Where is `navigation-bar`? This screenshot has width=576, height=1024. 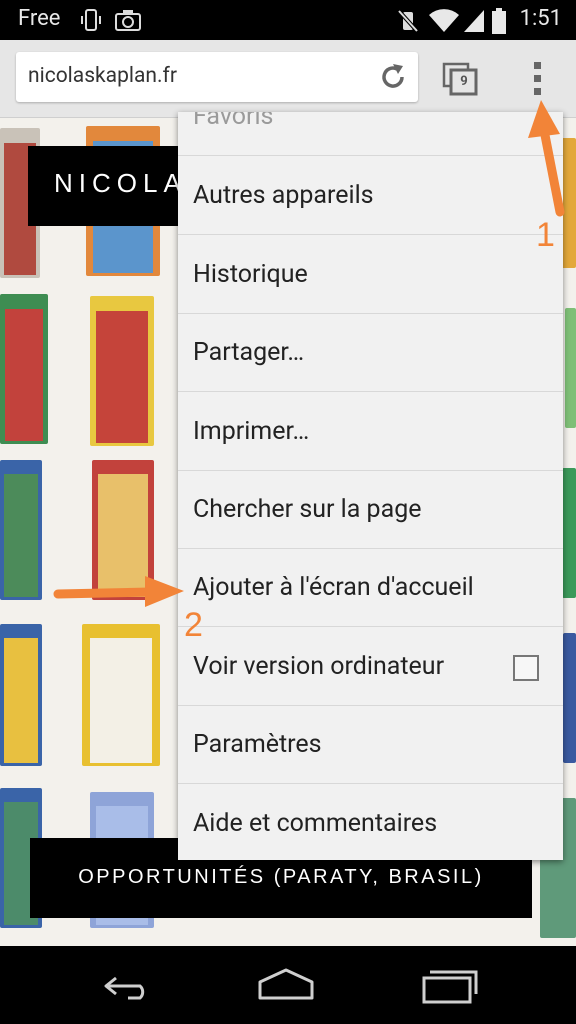 navigation-bar is located at coordinates (288, 985).